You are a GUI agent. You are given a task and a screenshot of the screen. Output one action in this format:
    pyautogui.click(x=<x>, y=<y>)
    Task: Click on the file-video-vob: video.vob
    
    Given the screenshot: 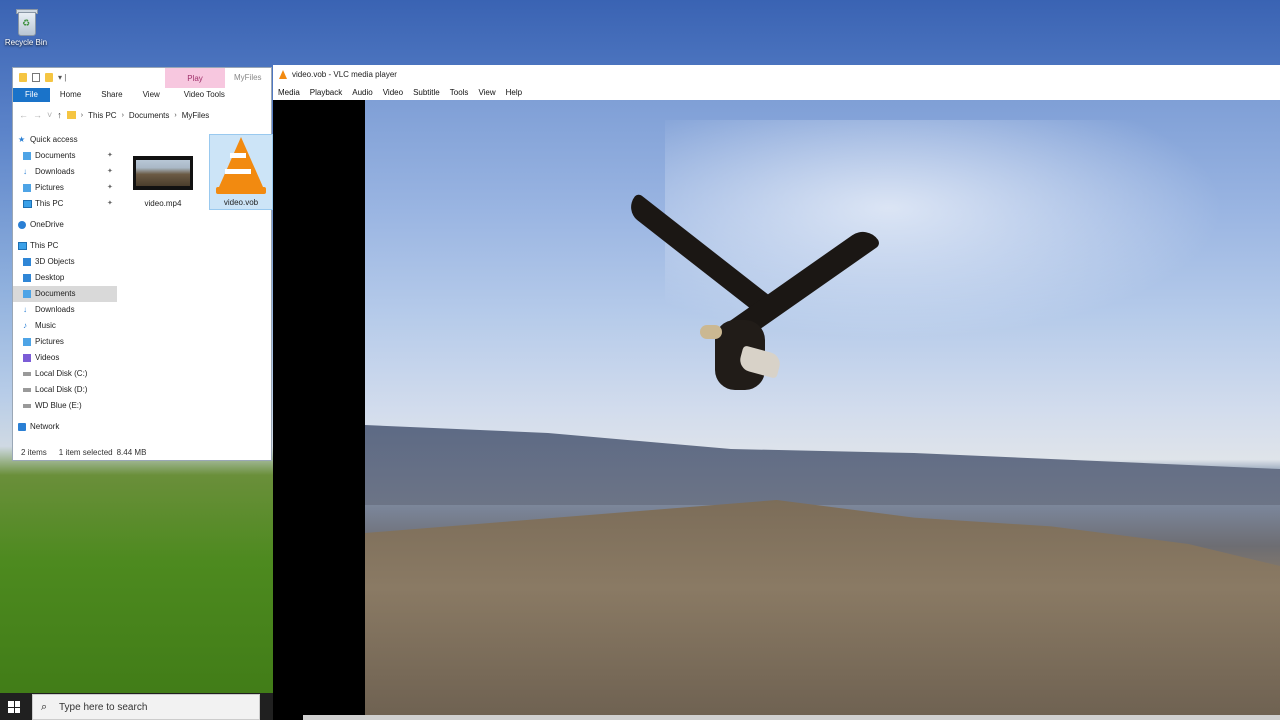 What is the action you would take?
    pyautogui.click(x=241, y=172)
    